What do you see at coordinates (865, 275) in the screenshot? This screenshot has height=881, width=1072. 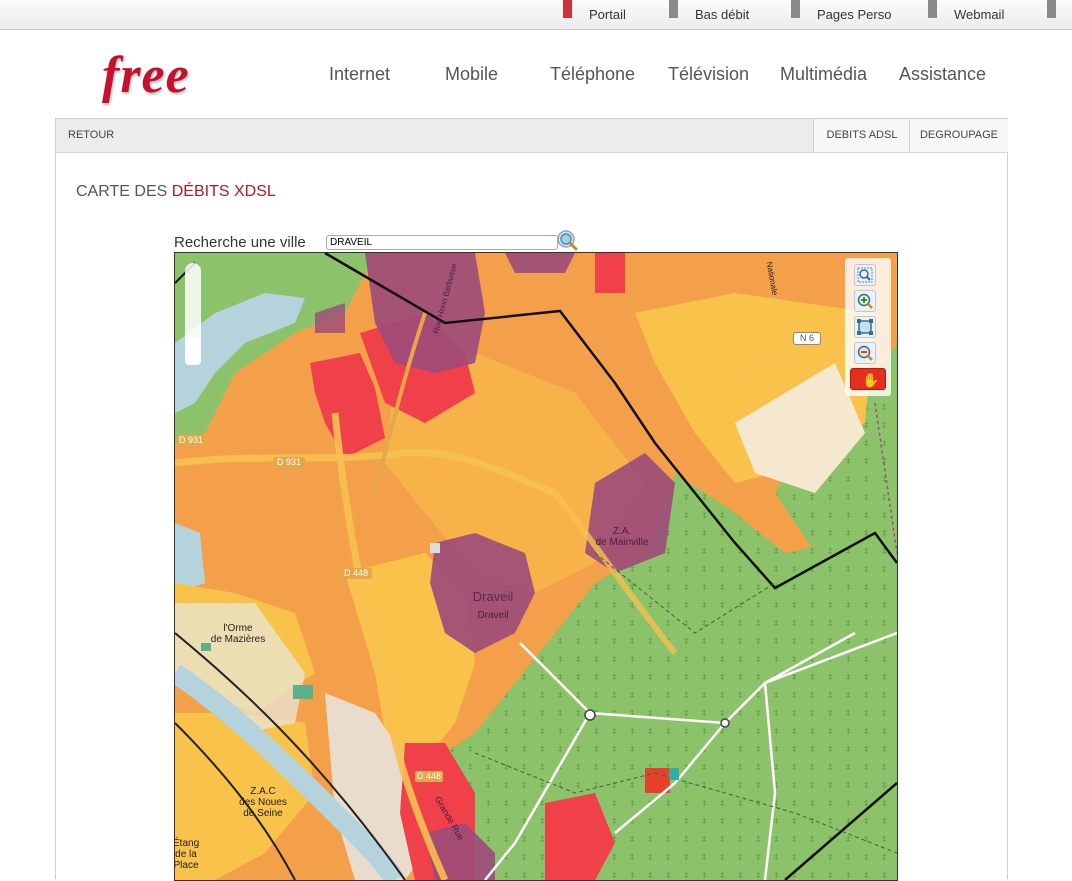 I see `zoom-box-icon` at bounding box center [865, 275].